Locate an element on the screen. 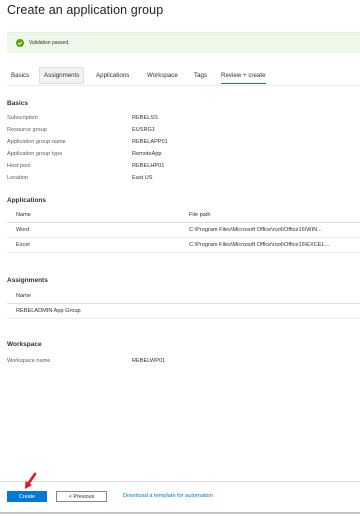  assignments-heading: Assignments is located at coordinates (27, 280).